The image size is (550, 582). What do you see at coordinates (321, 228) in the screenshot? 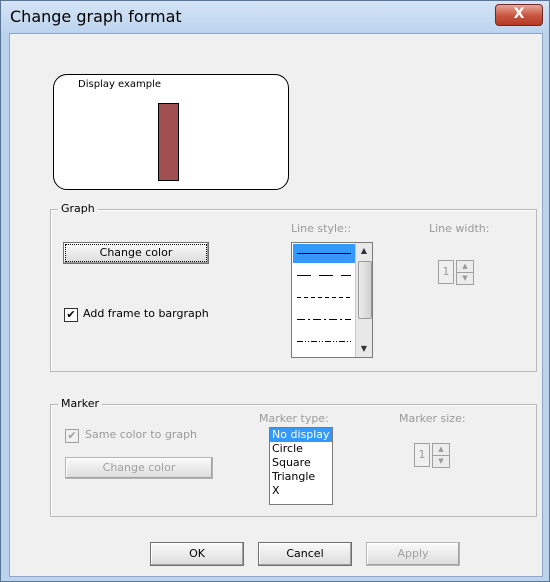
I see `line-style-label: Line style::` at bounding box center [321, 228].